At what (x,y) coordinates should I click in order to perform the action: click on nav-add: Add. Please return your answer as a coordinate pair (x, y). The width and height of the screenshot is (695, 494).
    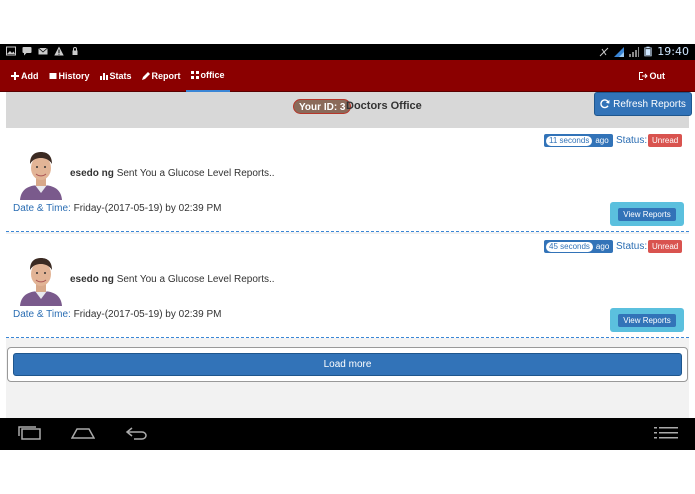
    Looking at the image, I should click on (25, 76).